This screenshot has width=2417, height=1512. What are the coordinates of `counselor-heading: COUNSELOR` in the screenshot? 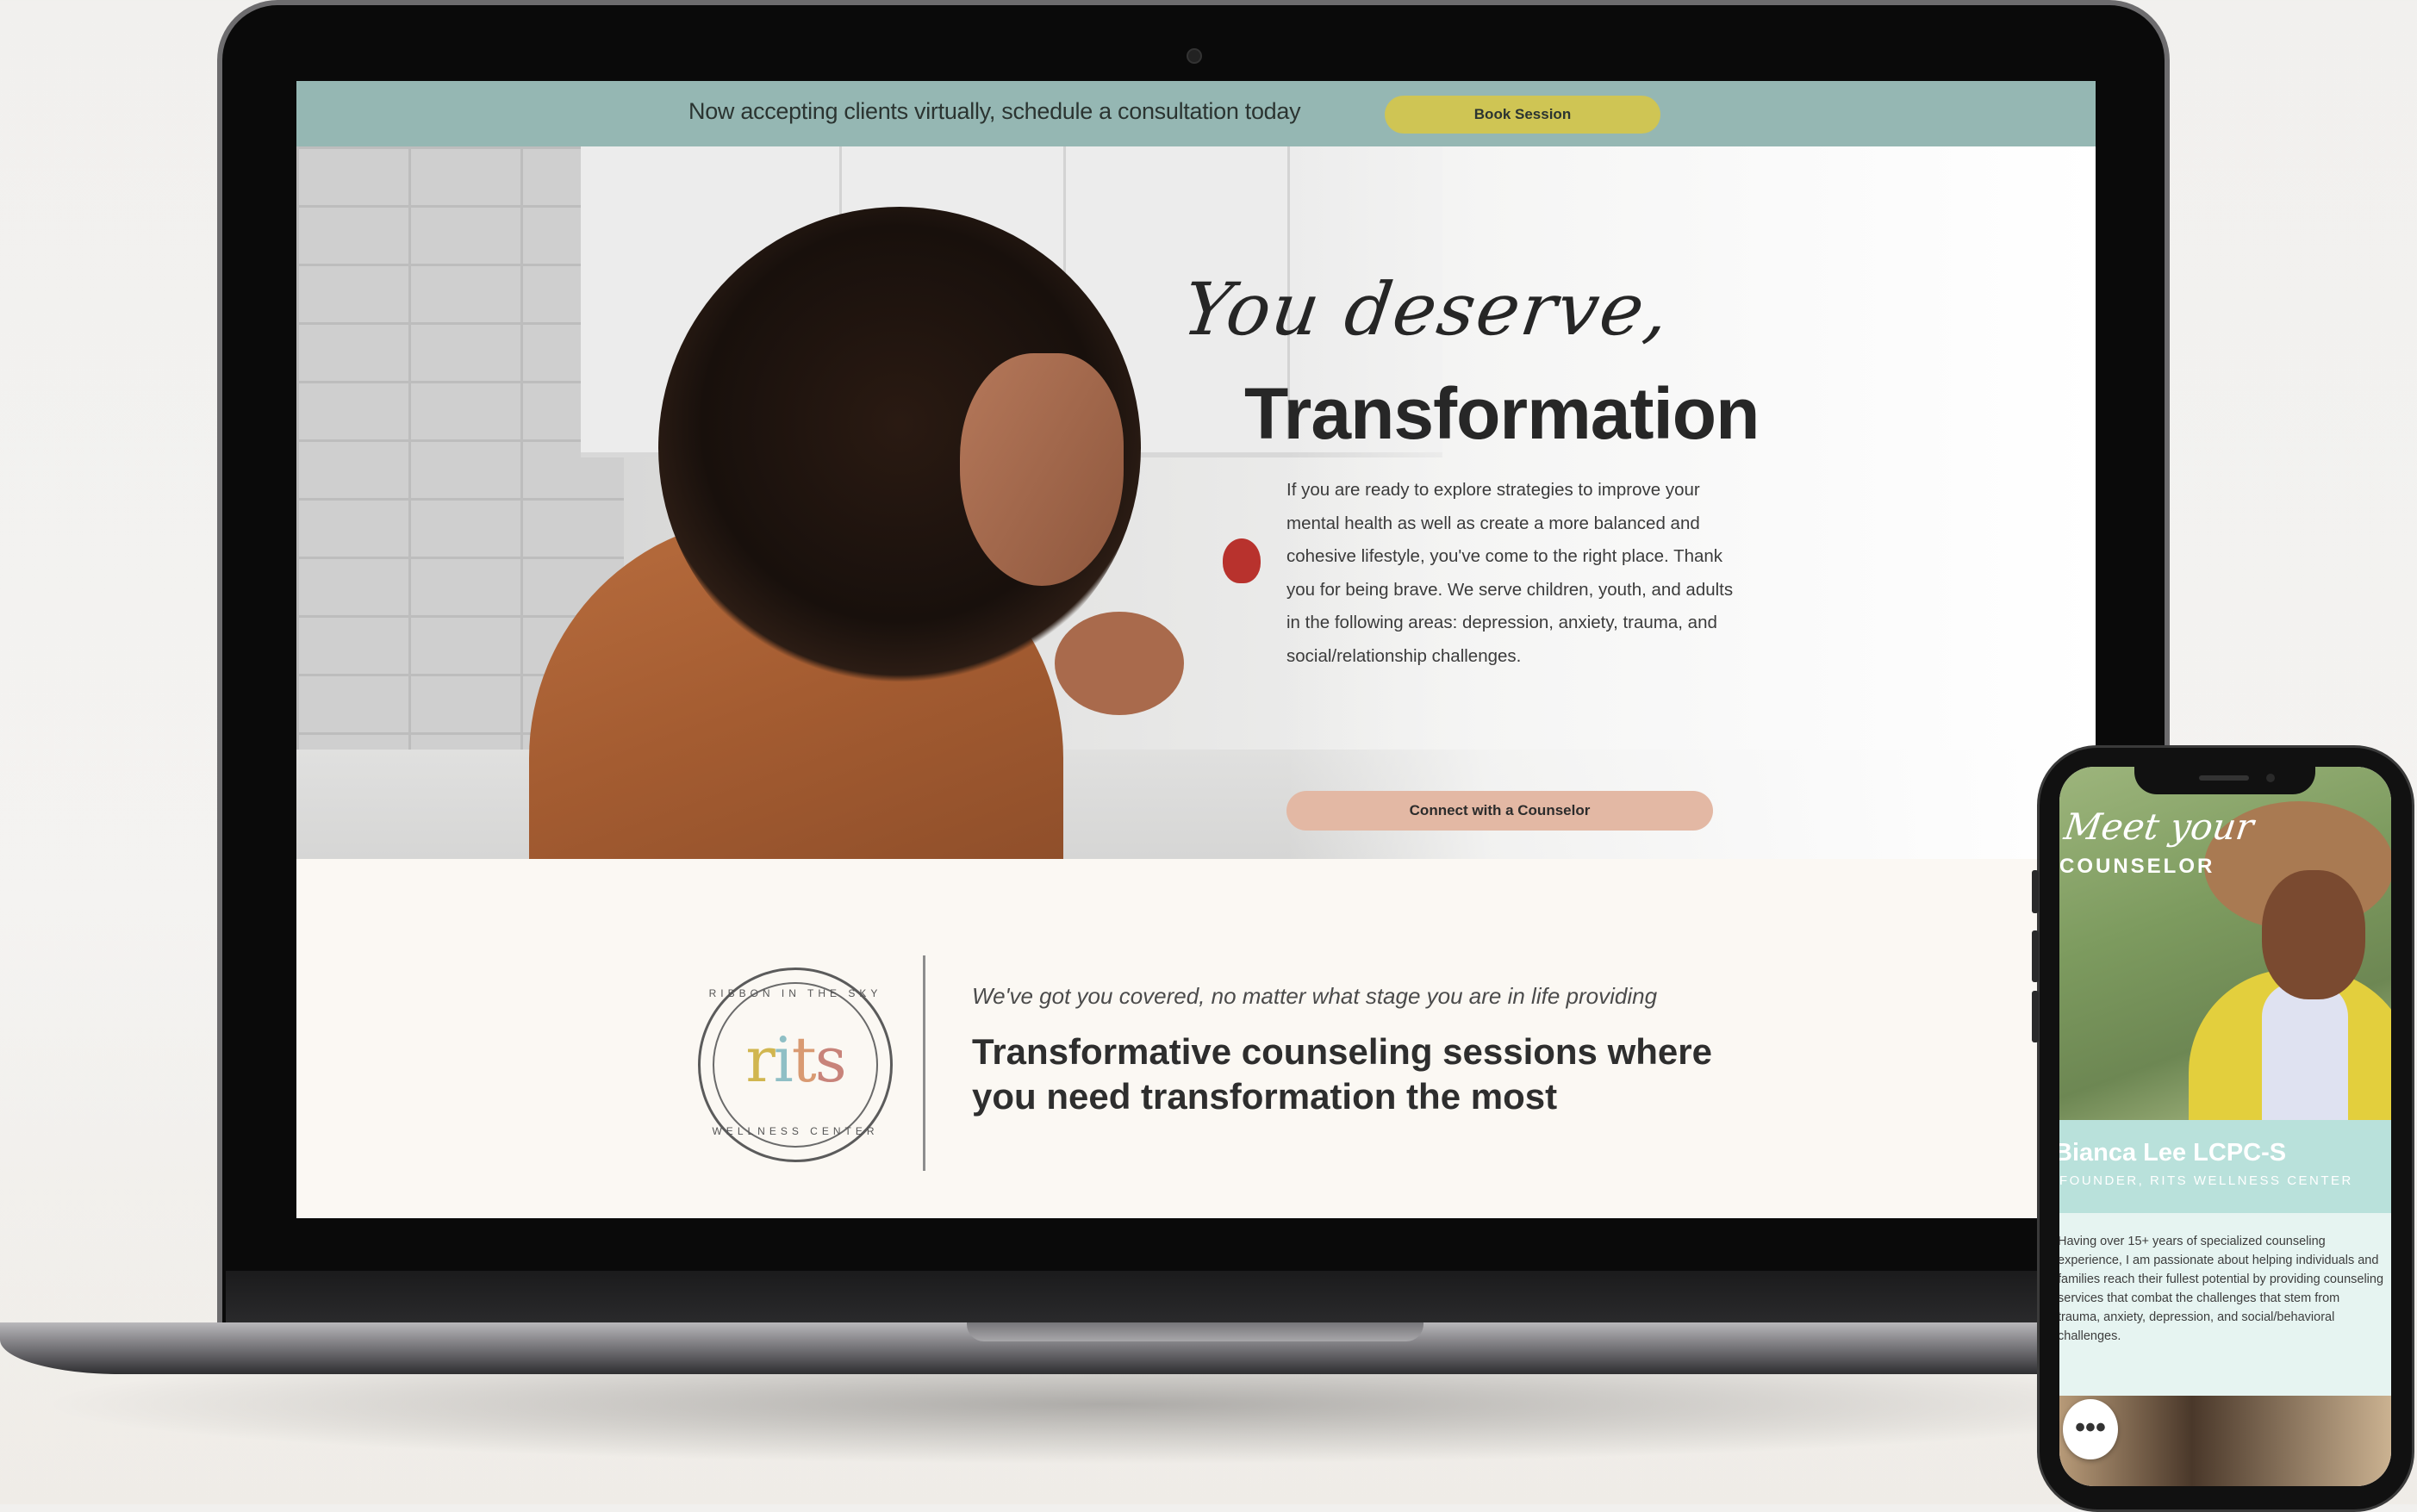 It's located at (2137, 867).